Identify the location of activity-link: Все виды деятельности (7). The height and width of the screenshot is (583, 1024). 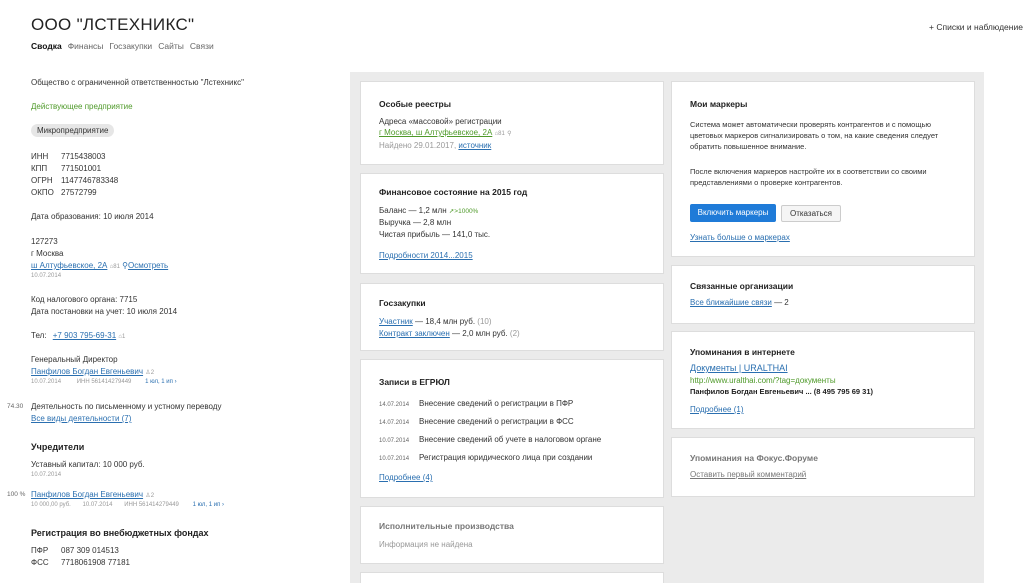
(81, 418).